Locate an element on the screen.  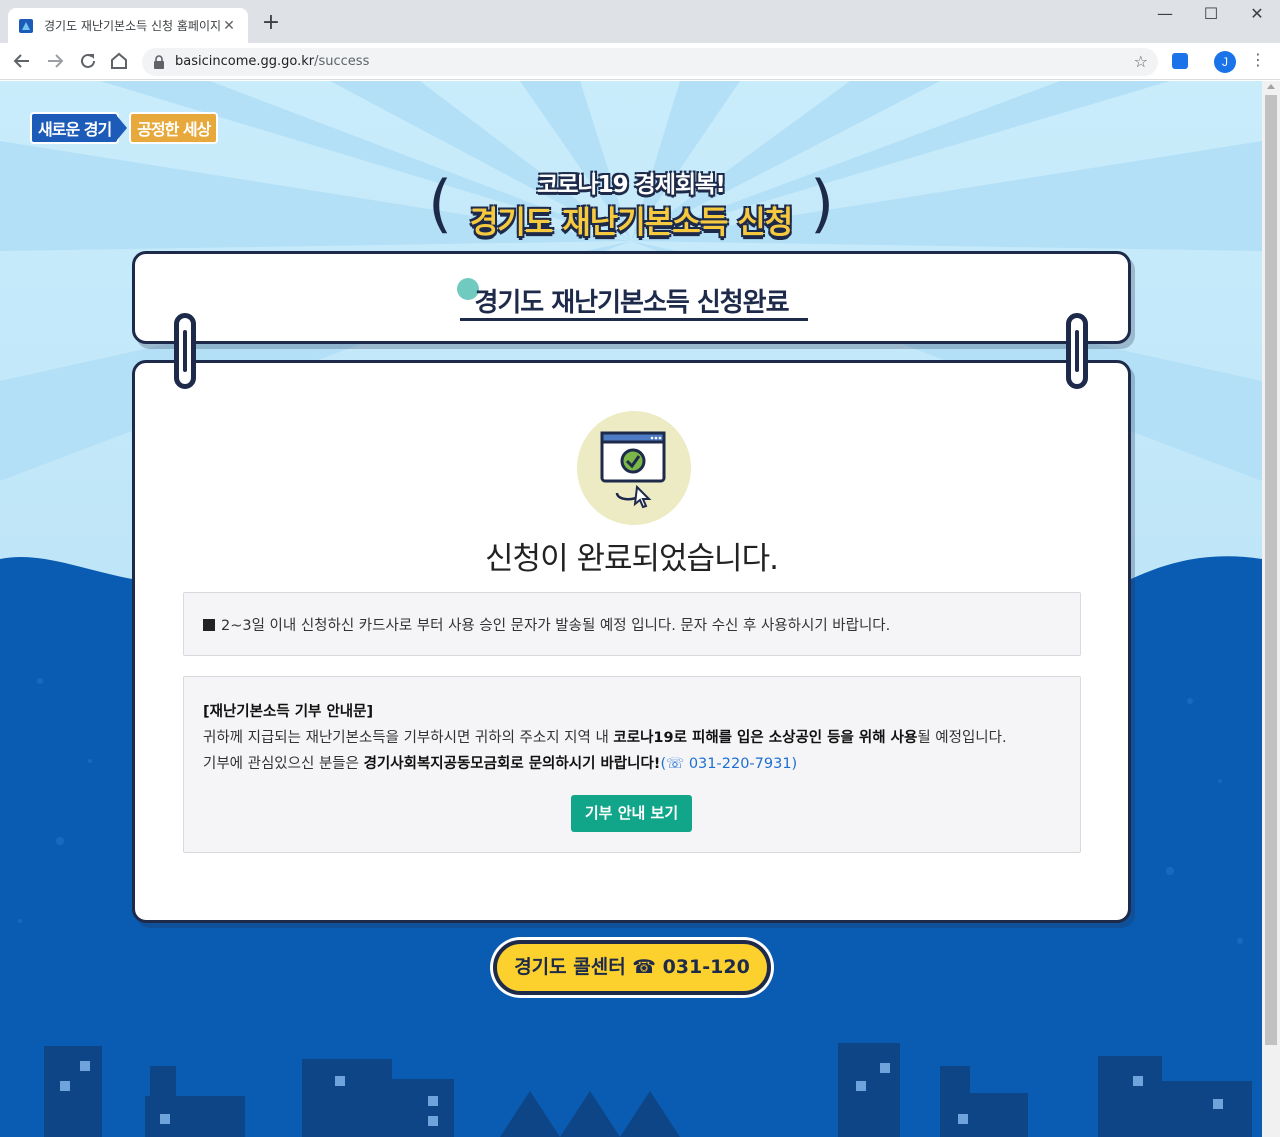
back-icon is located at coordinates (22, 61).